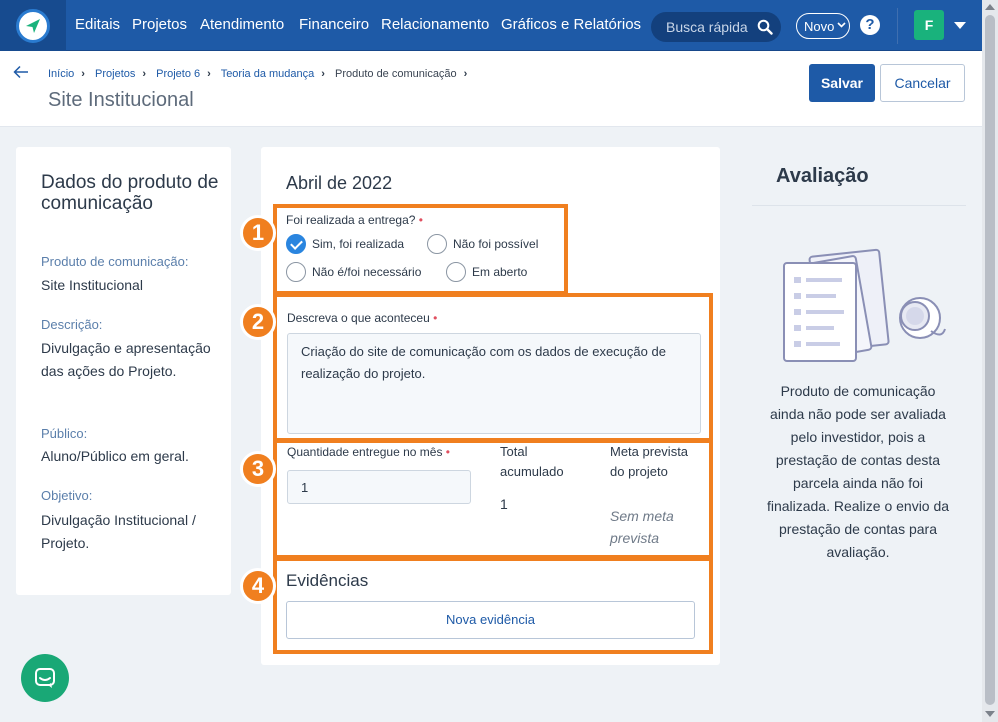 This screenshot has width=998, height=722. What do you see at coordinates (642, 527) in the screenshot?
I see `goal-value: Sem meta prevista` at bounding box center [642, 527].